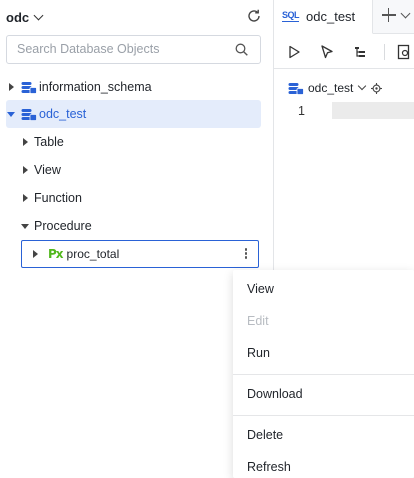 The height and width of the screenshot is (478, 414). I want to click on search-input, so click(122, 49).